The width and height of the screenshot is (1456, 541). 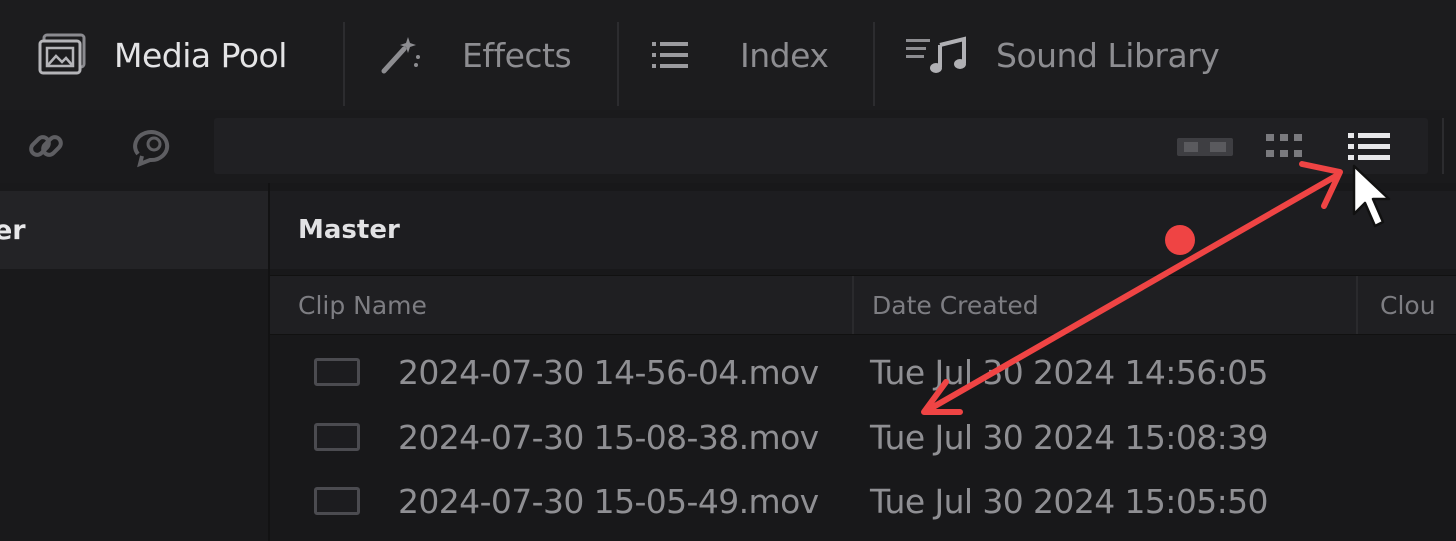 I want to click on tab-media-pool: Media Pool, so click(x=162, y=55).